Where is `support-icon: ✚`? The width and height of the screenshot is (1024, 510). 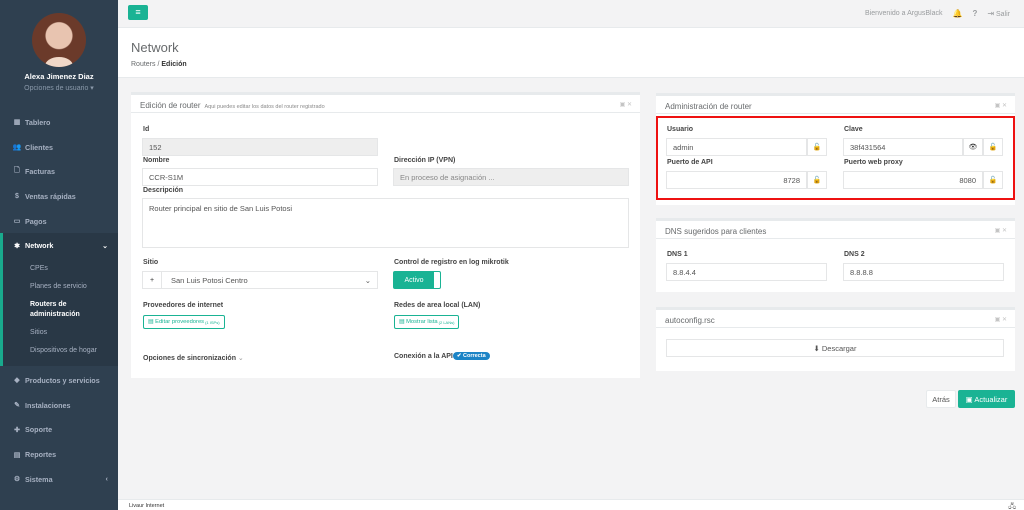 support-icon: ✚ is located at coordinates (17, 430).